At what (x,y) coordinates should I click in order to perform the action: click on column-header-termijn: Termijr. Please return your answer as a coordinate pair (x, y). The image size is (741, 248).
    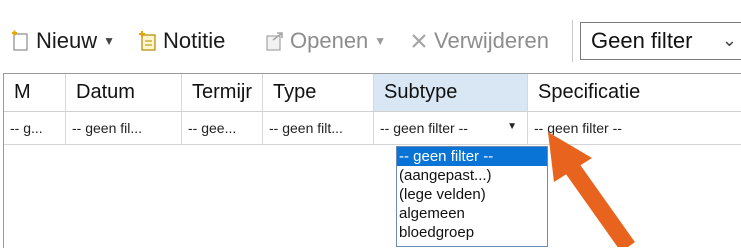
    Looking at the image, I should click on (222, 92).